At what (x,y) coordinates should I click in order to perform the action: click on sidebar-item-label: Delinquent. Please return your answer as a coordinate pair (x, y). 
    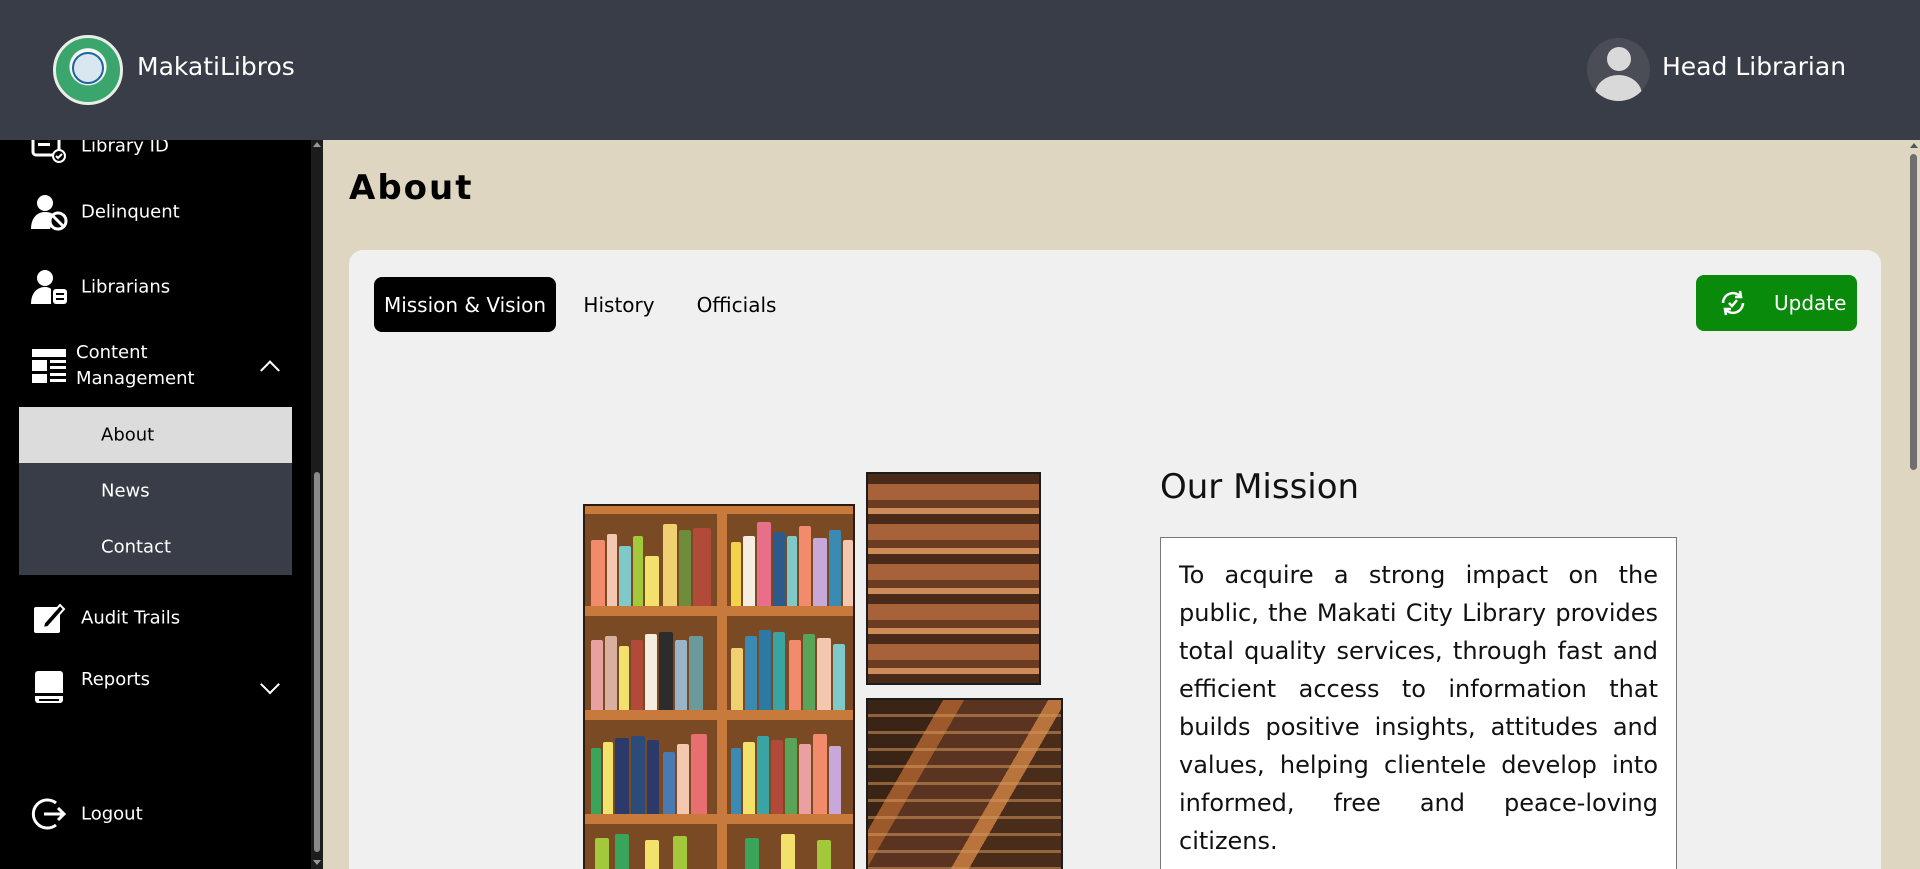
    Looking at the image, I should click on (130, 212).